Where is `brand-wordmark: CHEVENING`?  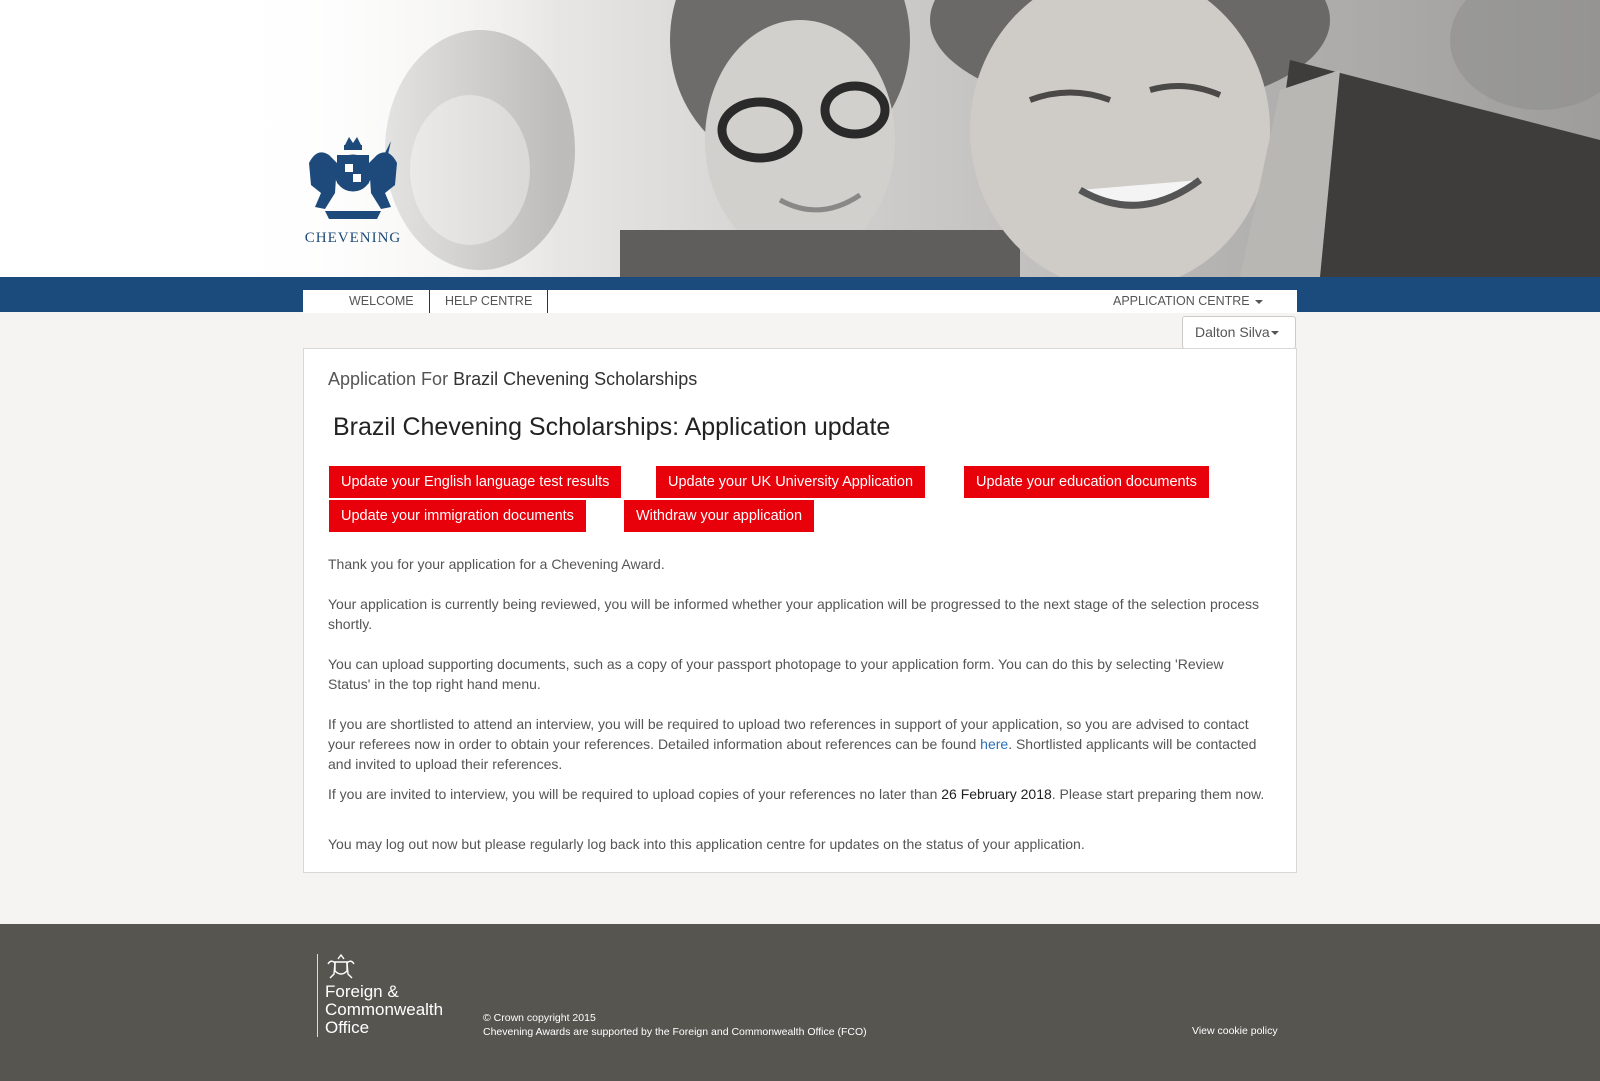
brand-wordmark: CHEVENING is located at coordinates (353, 238).